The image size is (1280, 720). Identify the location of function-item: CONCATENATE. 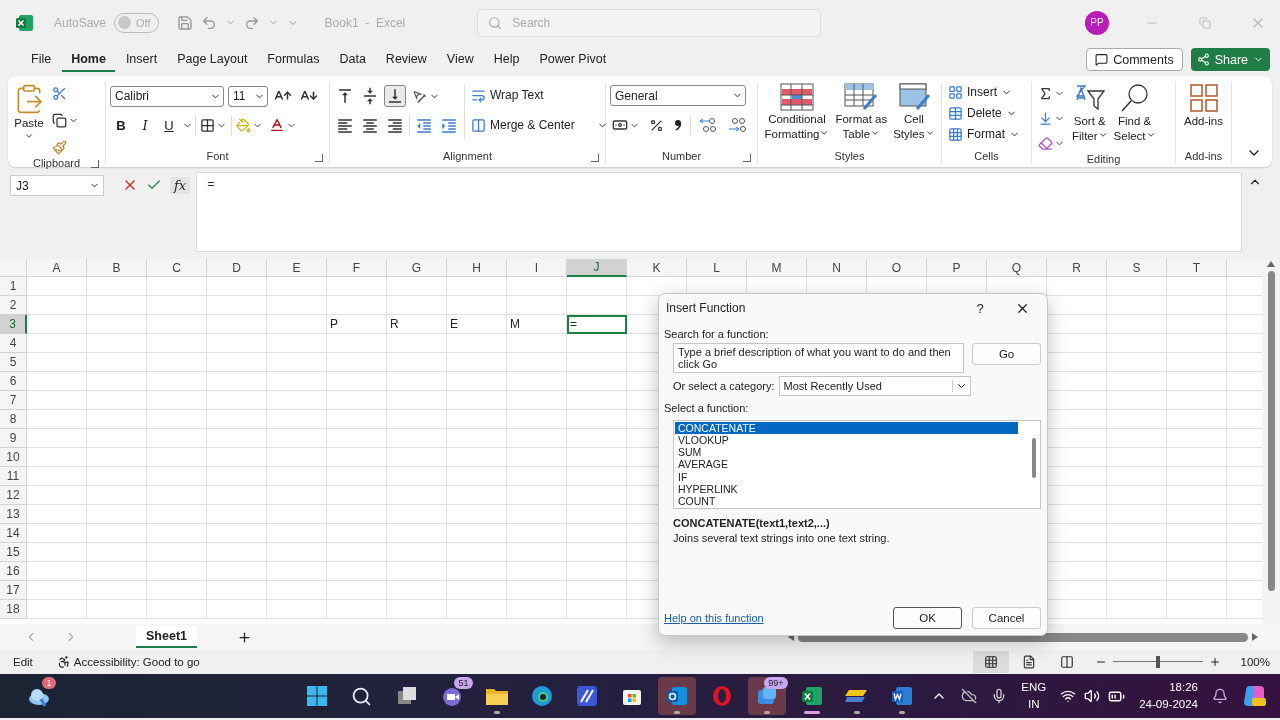
(846, 428).